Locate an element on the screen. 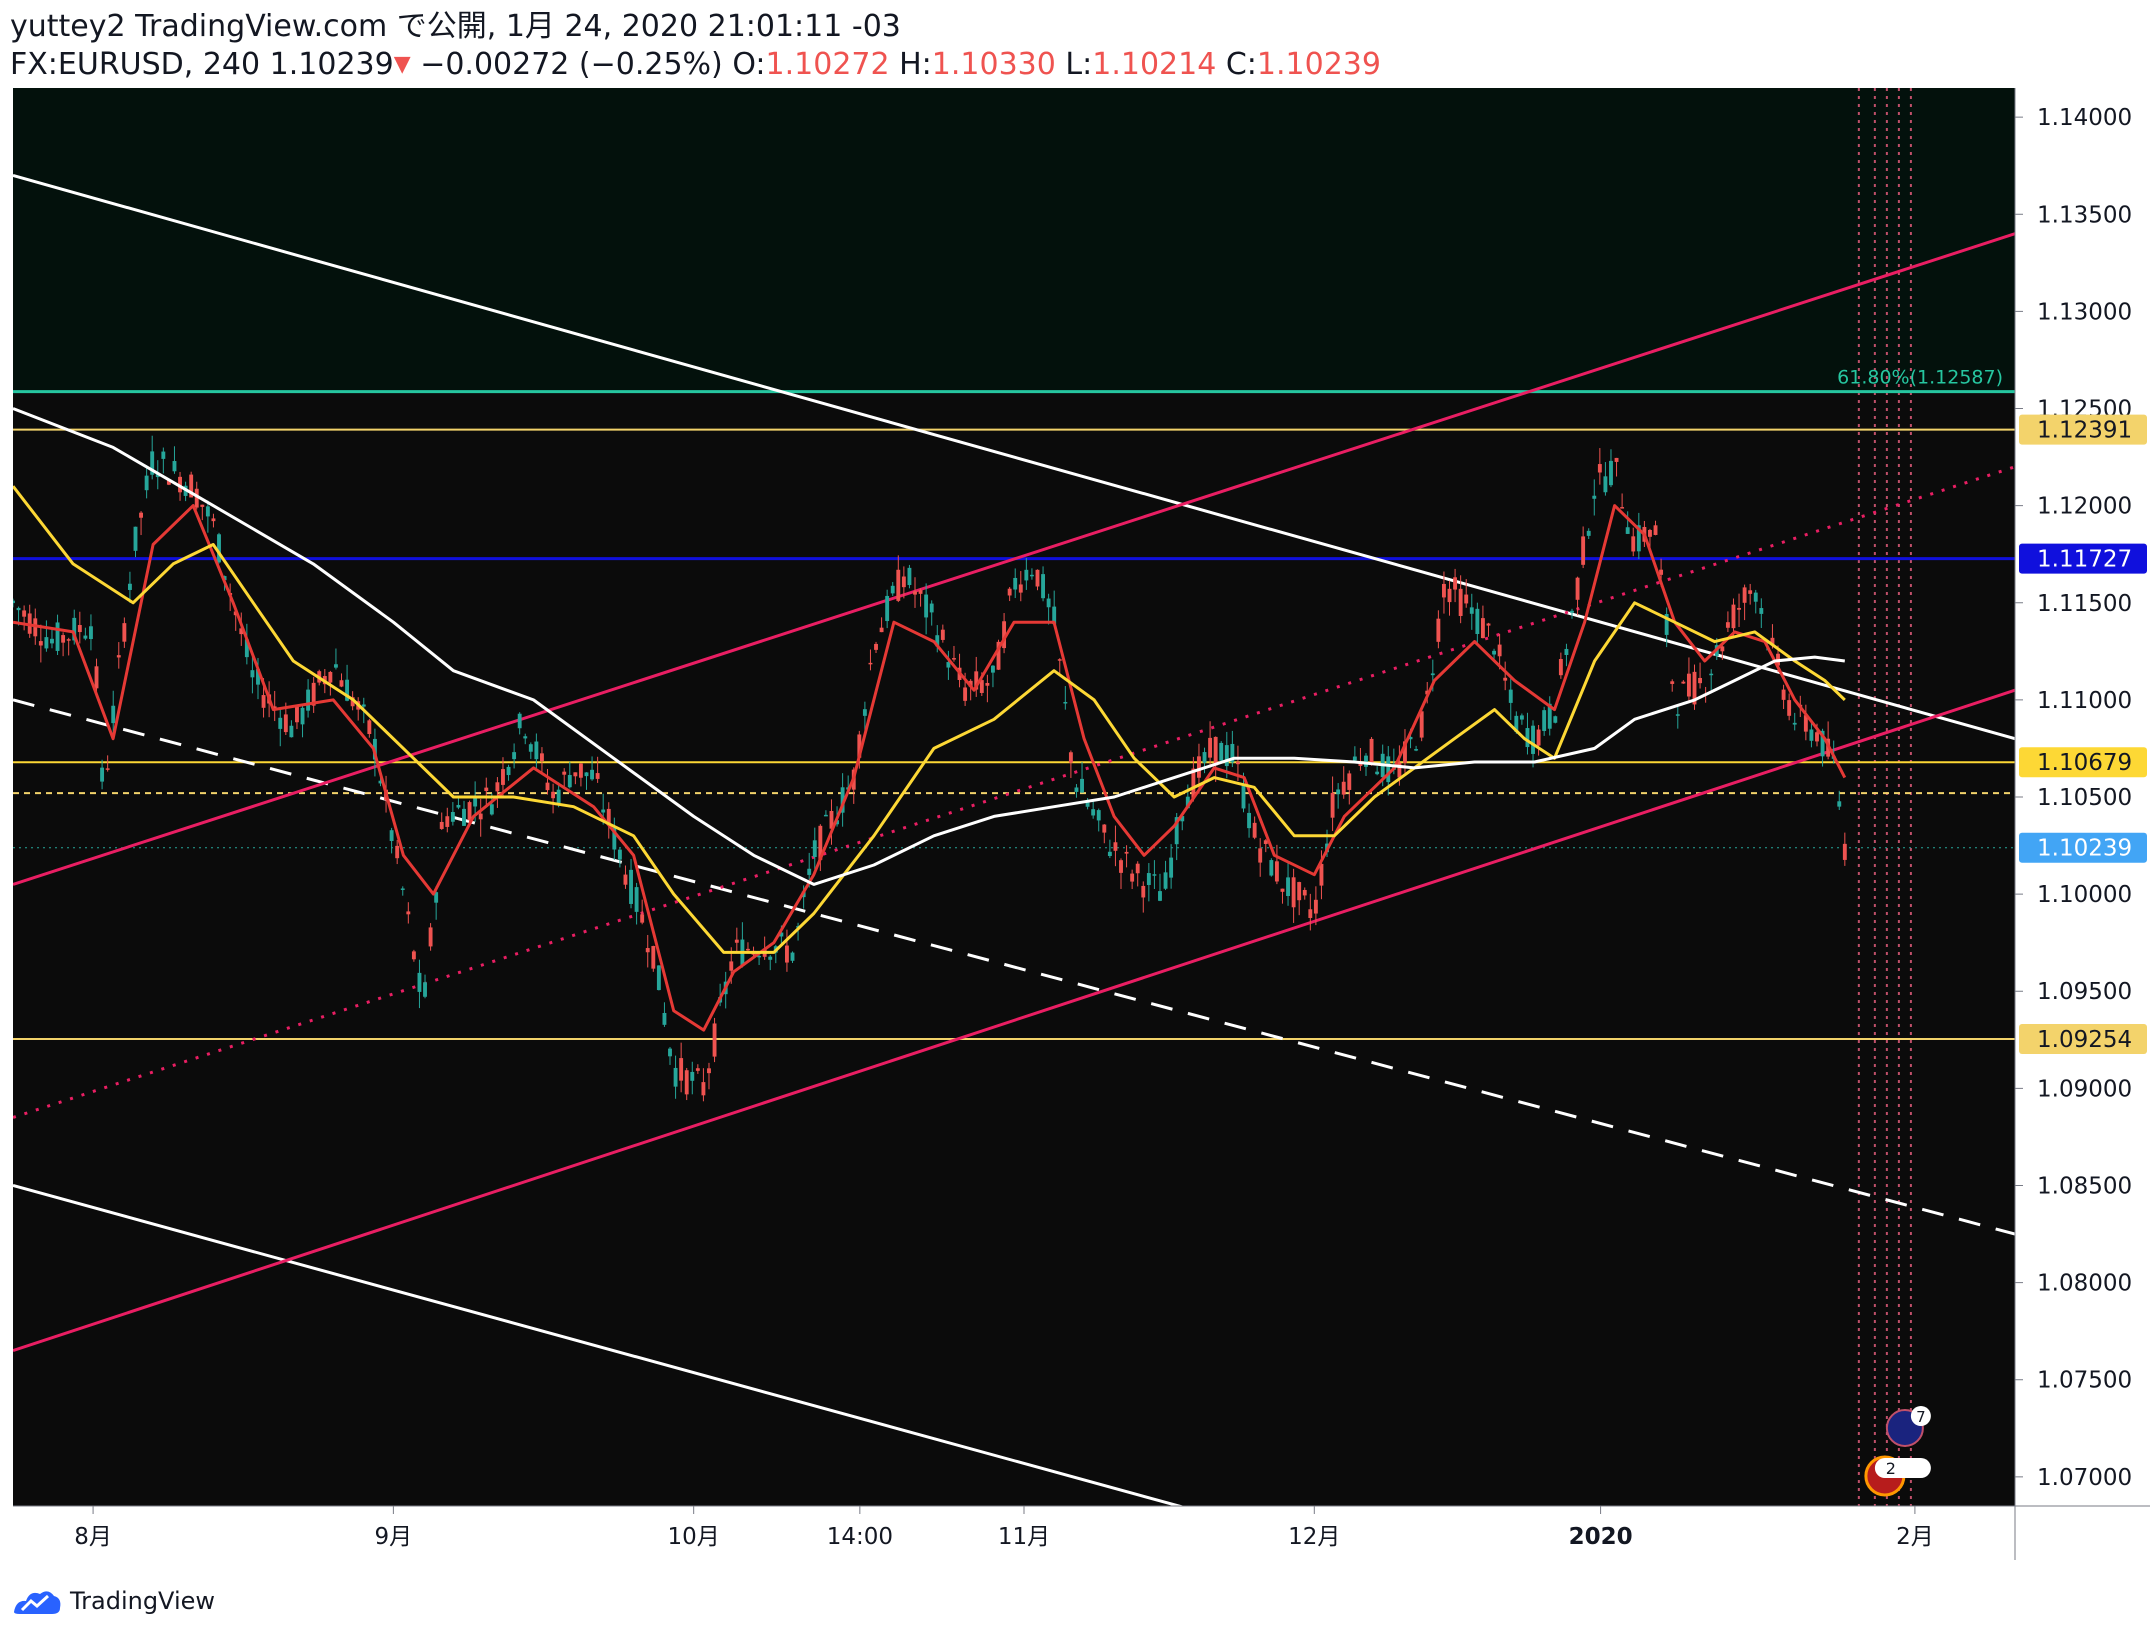 This screenshot has height=1636, width=2150. y-tick-label: 1.14000 is located at coordinates (2084, 118).